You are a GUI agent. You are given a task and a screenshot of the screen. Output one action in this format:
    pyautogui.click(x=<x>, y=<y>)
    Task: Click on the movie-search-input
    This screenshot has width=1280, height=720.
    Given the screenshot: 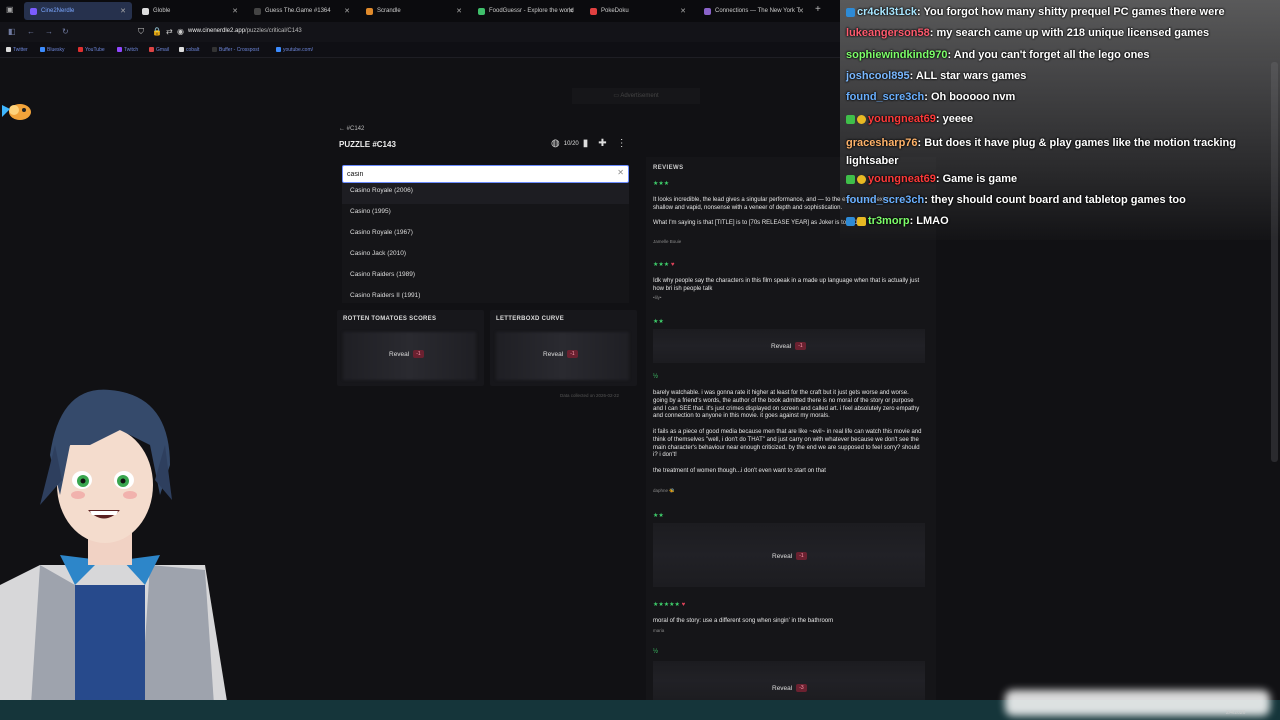 What is the action you would take?
    pyautogui.click(x=477, y=174)
    